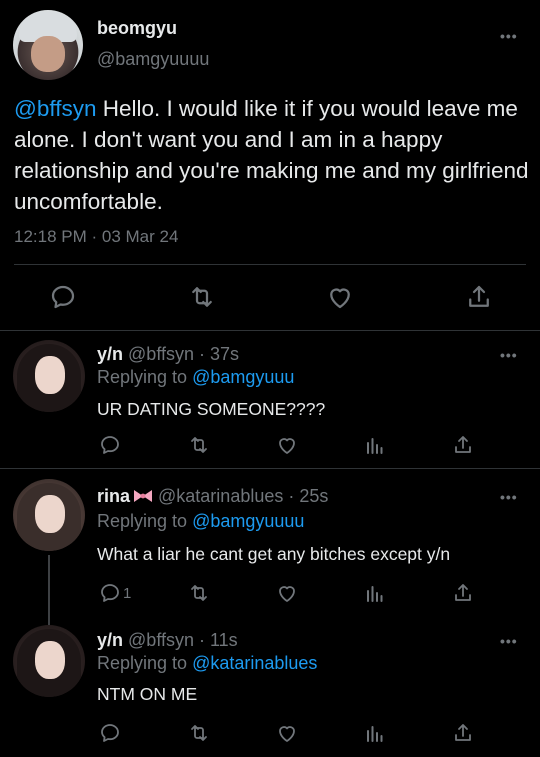 Image resolution: width=540 pixels, height=757 pixels. Describe the element at coordinates (127, 593) in the screenshot. I see `reply-count: 1` at that location.